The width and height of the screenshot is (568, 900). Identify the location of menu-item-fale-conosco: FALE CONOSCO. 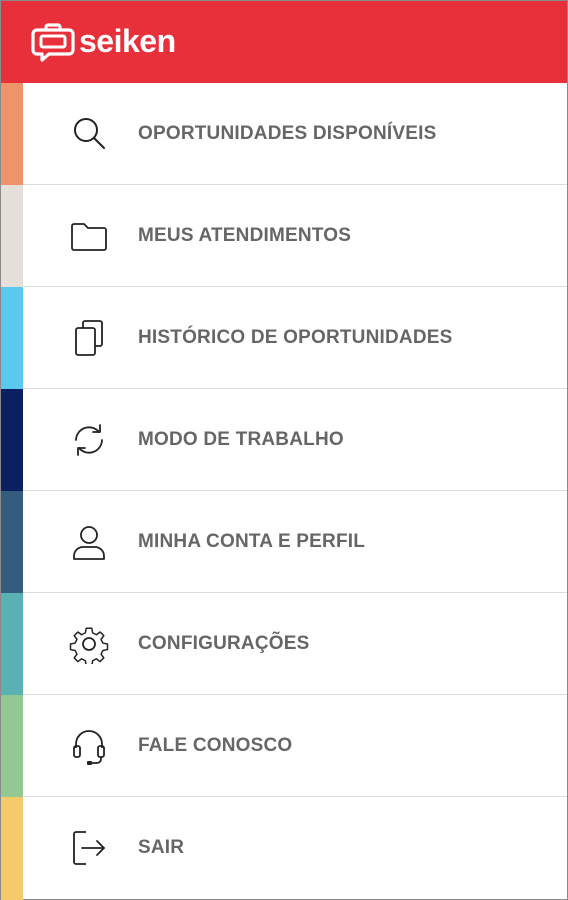
(284, 746).